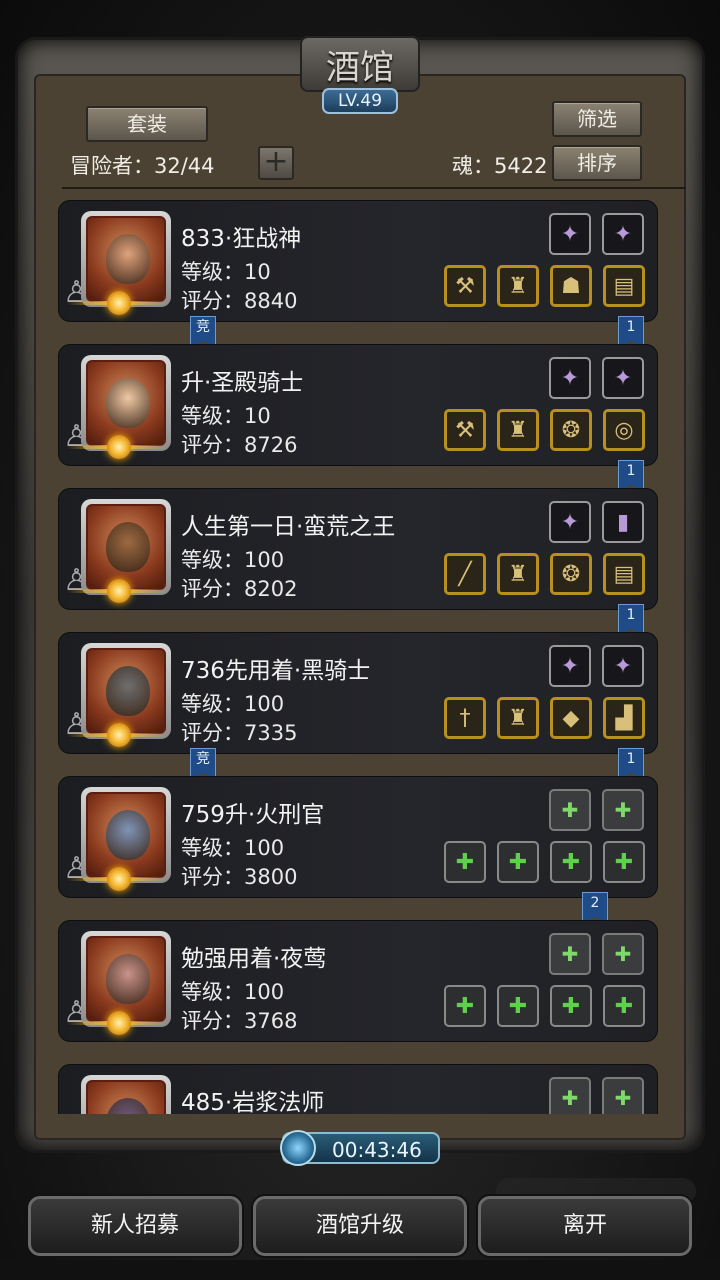 The height and width of the screenshot is (1280, 720). What do you see at coordinates (358, 549) in the screenshot?
I see `hero-card: ♙ 人生第一日·蛮荒之王 等级：100 评分：8202 ✦ ▮ ╱ ♜ ❂ ▤` at bounding box center [358, 549].